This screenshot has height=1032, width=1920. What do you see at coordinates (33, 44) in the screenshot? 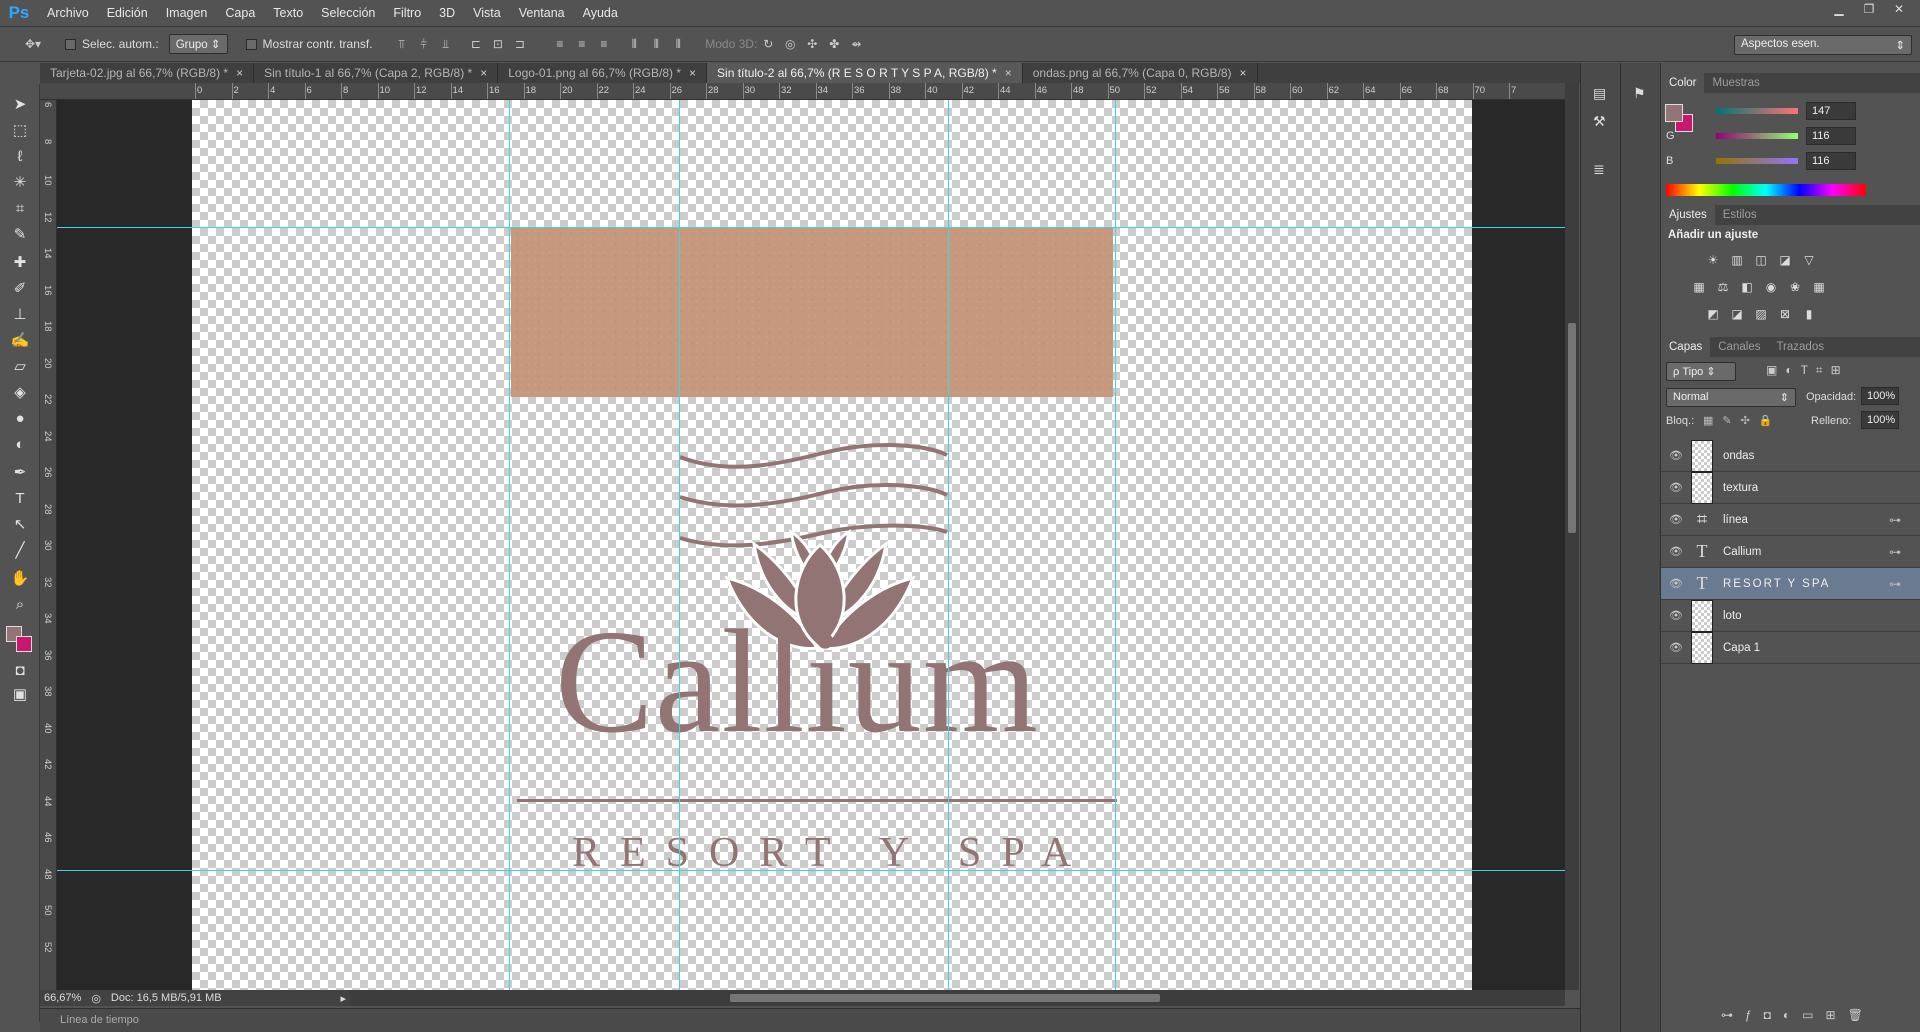
I see `move-tool-preset-icon: ✥▾` at bounding box center [33, 44].